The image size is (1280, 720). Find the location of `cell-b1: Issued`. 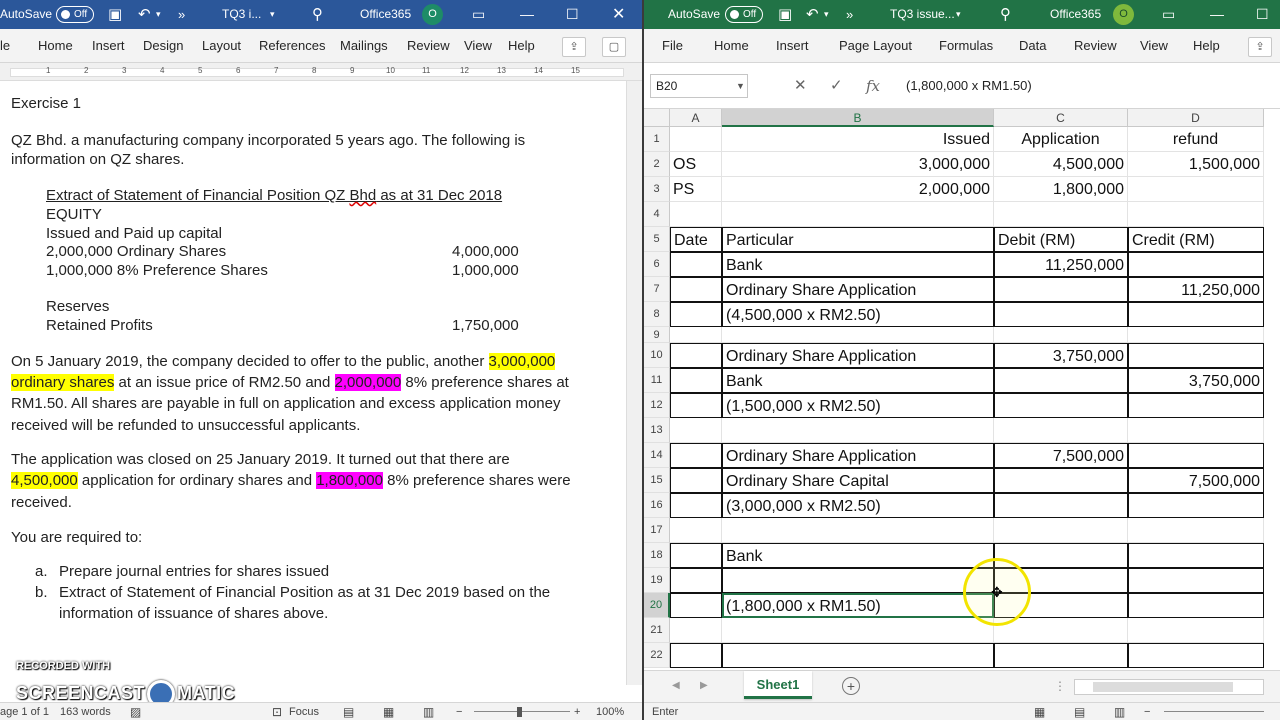

cell-b1: Issued is located at coordinates (858, 139).